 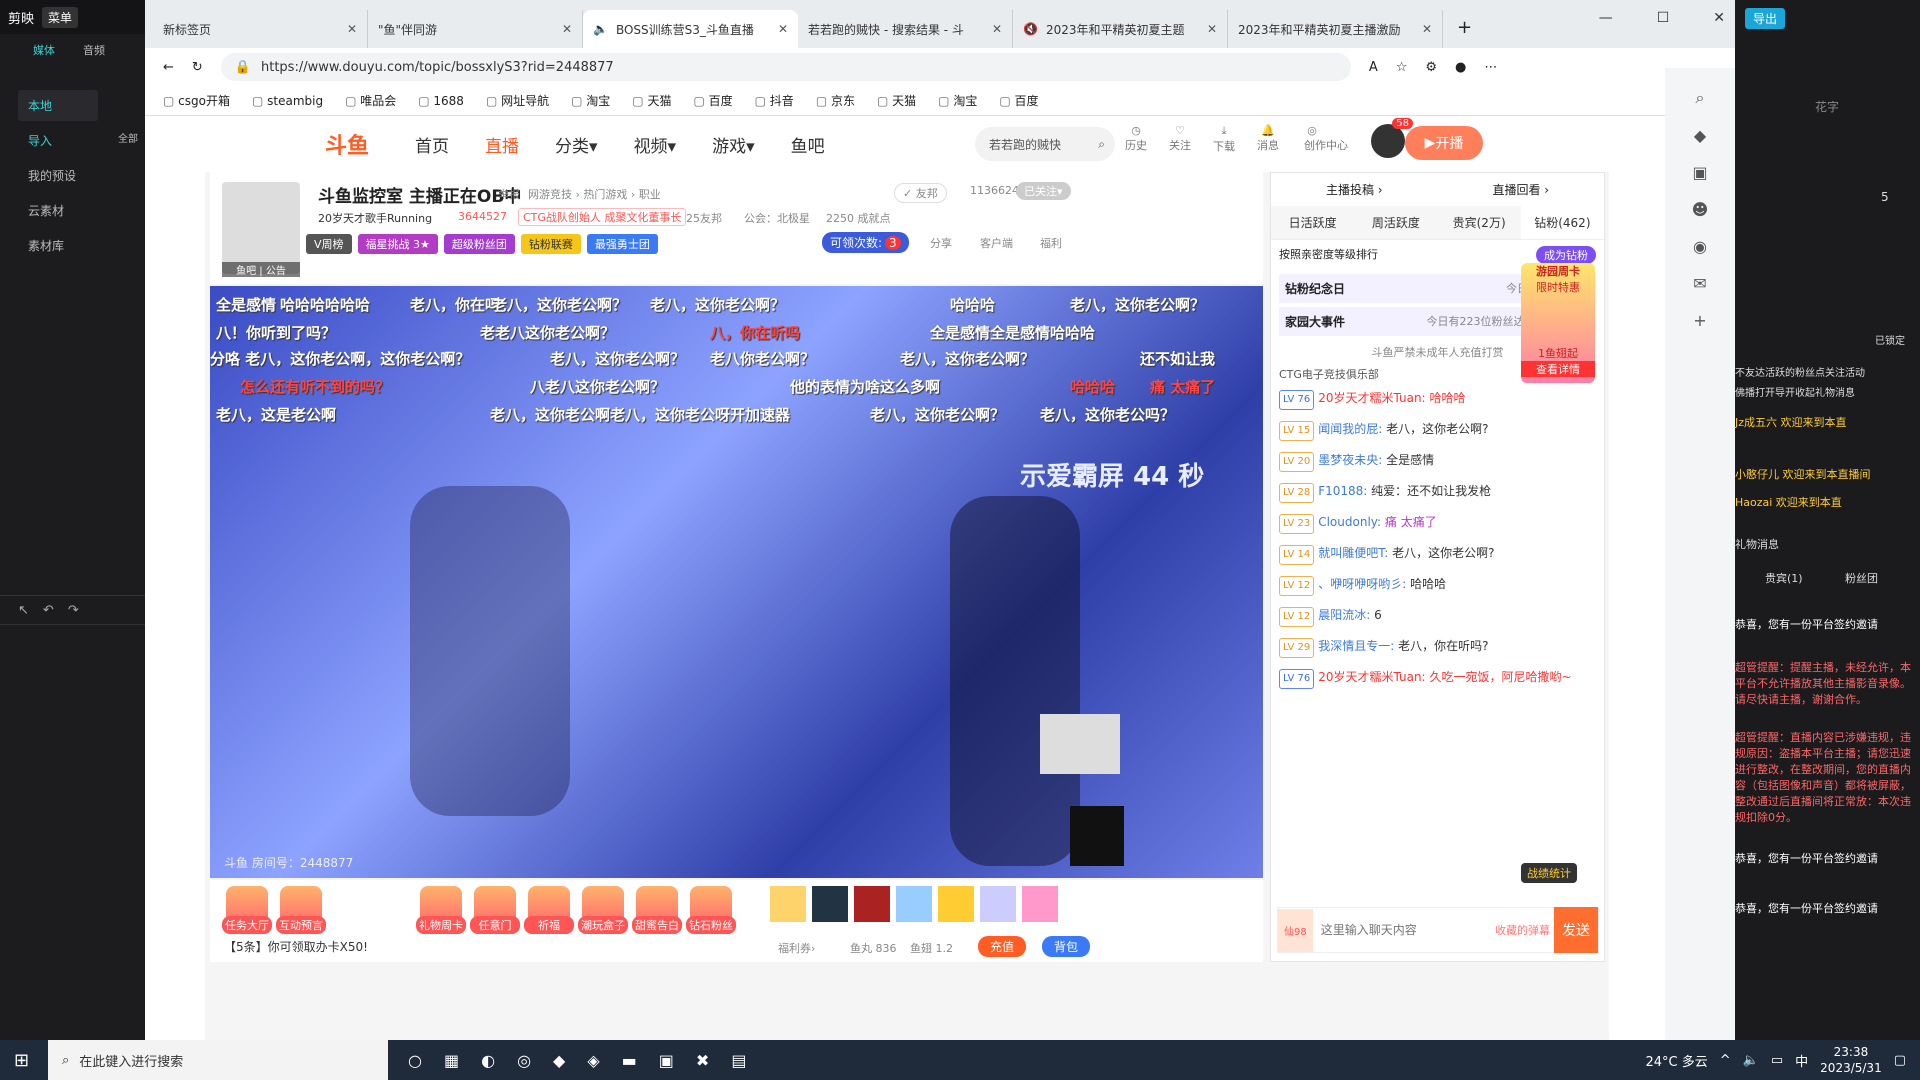 What do you see at coordinates (1700, 246) in the screenshot?
I see `office-icon: ◉` at bounding box center [1700, 246].